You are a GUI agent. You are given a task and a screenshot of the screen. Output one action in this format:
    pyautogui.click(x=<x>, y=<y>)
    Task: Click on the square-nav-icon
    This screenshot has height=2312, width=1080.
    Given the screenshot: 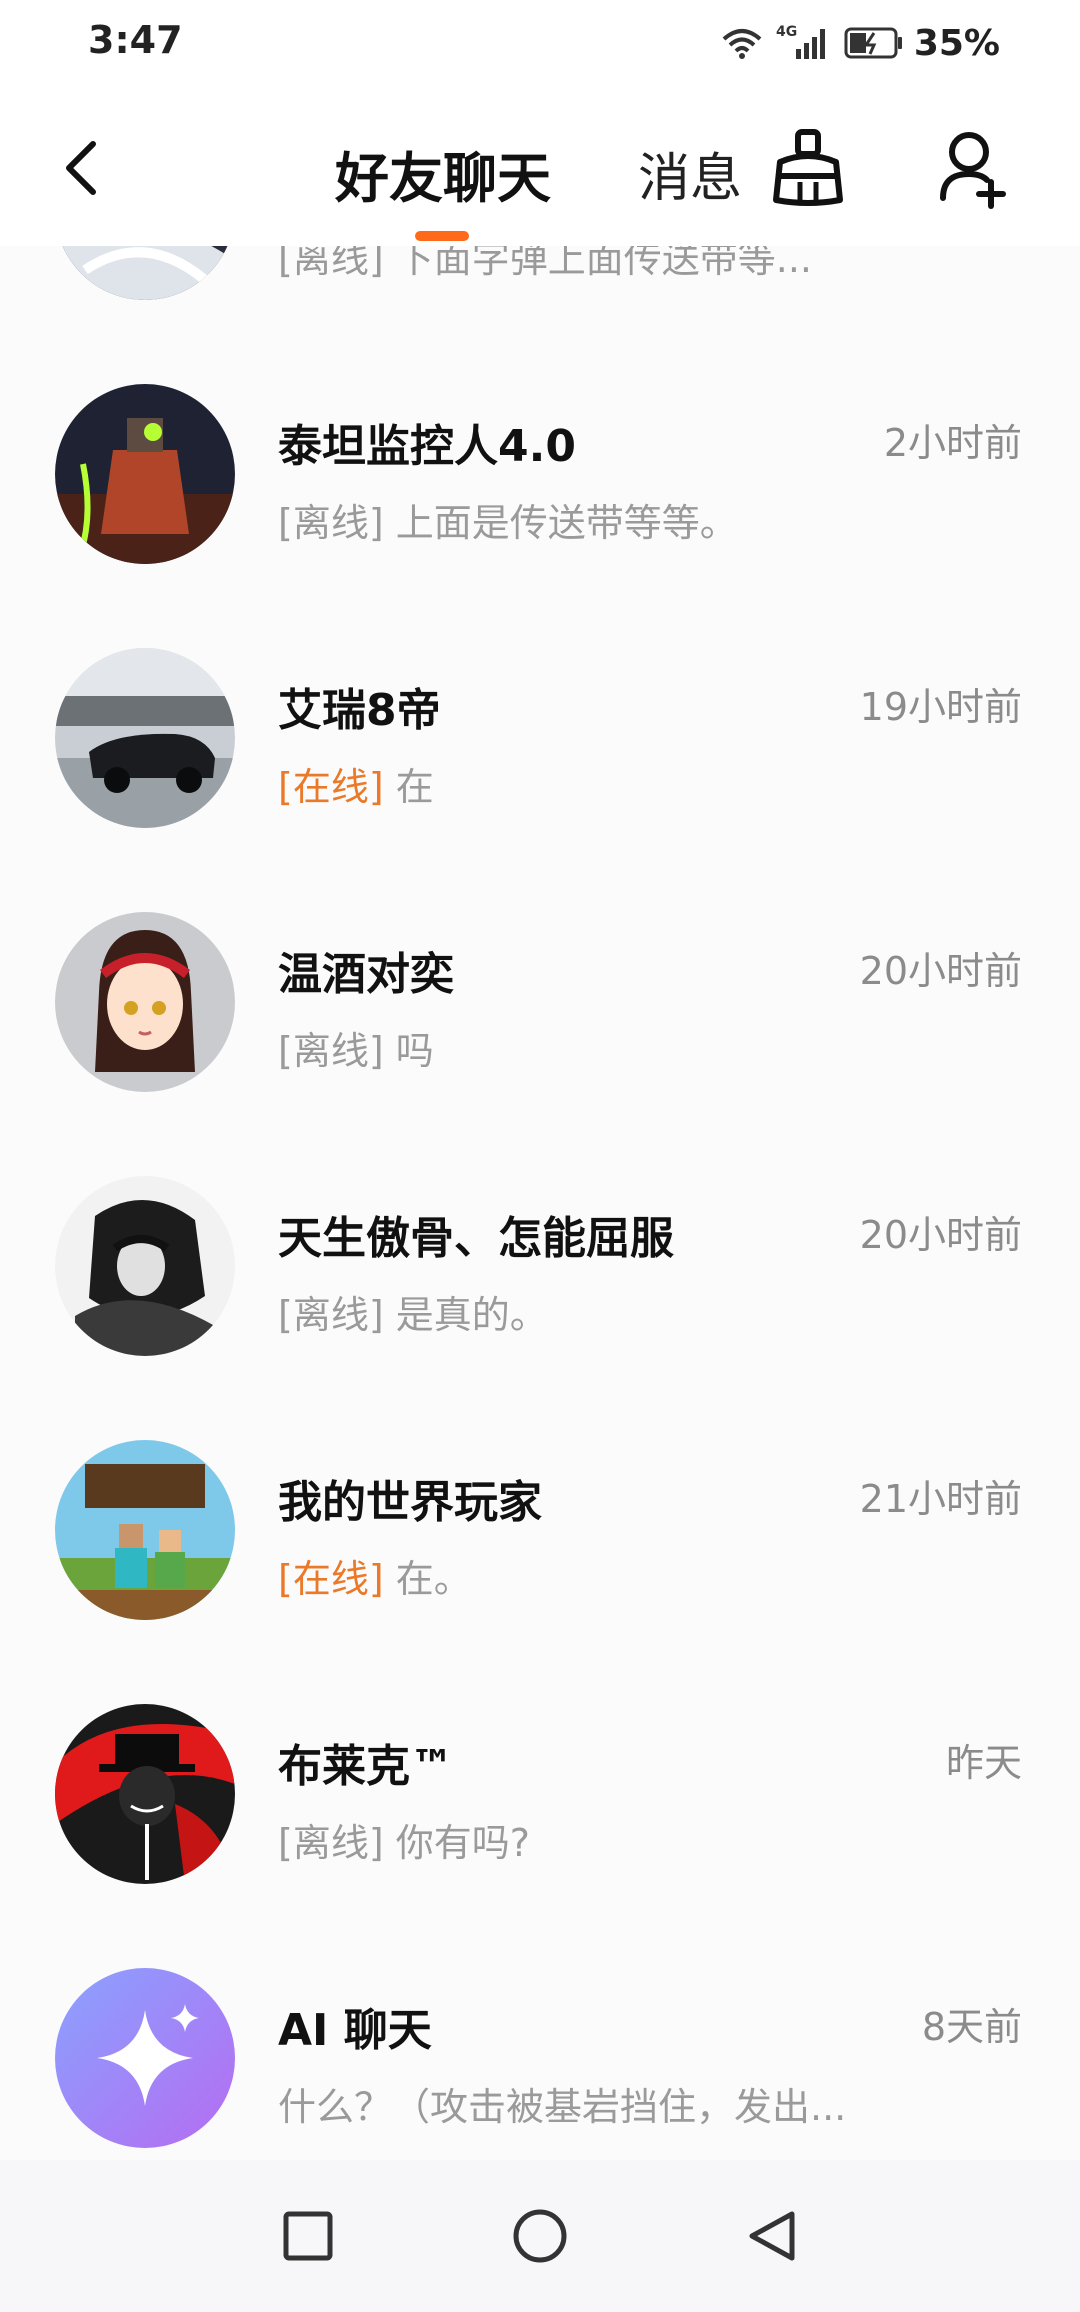 What is the action you would take?
    pyautogui.click(x=308, y=2236)
    